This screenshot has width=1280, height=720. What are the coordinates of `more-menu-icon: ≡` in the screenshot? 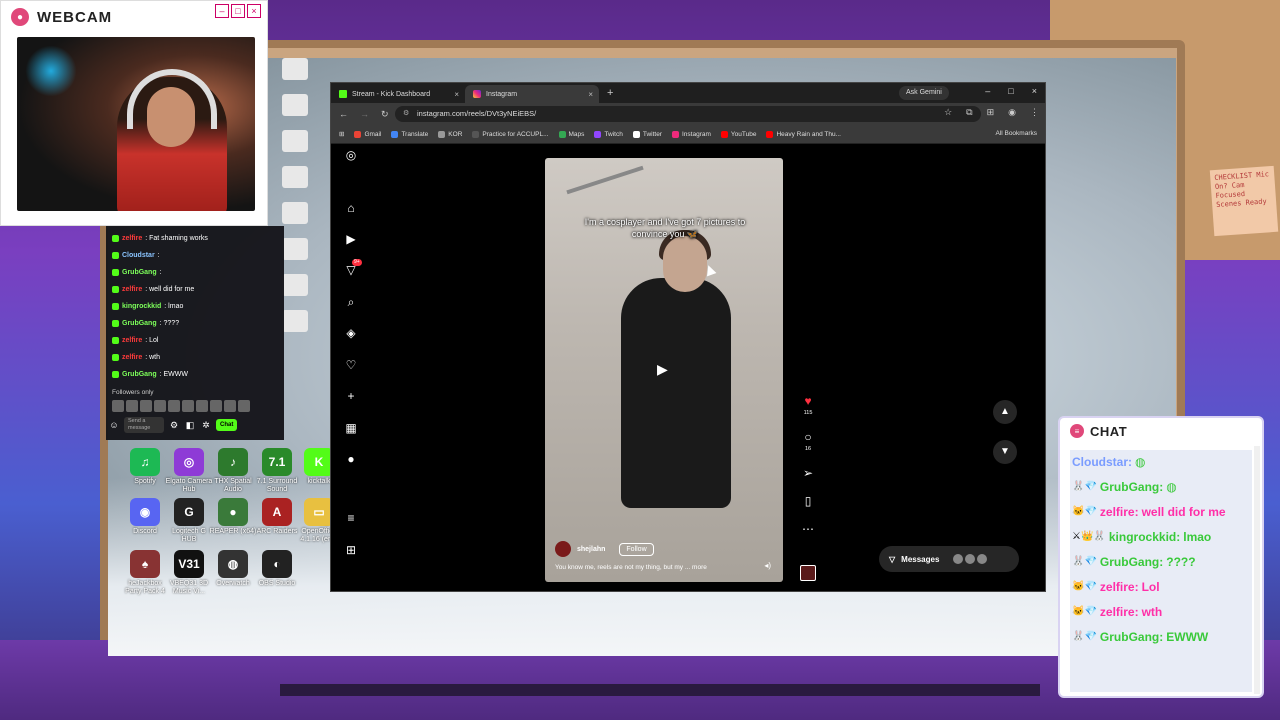 It's located at (351, 518).